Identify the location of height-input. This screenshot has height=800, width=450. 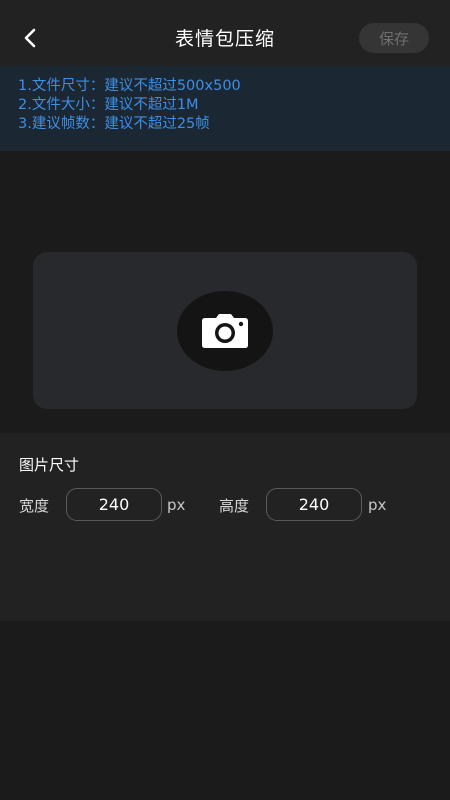
(314, 504).